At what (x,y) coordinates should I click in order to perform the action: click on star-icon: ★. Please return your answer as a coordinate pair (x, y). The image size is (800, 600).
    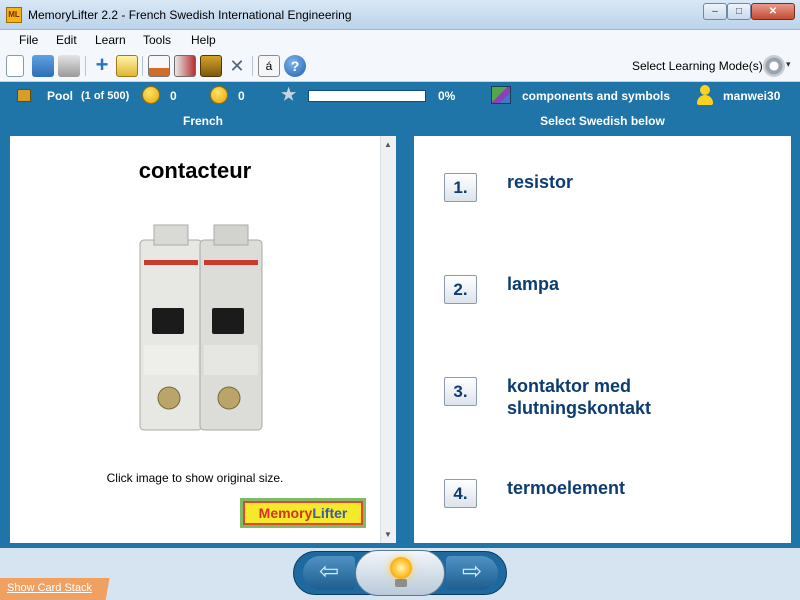
    Looking at the image, I should click on (289, 94).